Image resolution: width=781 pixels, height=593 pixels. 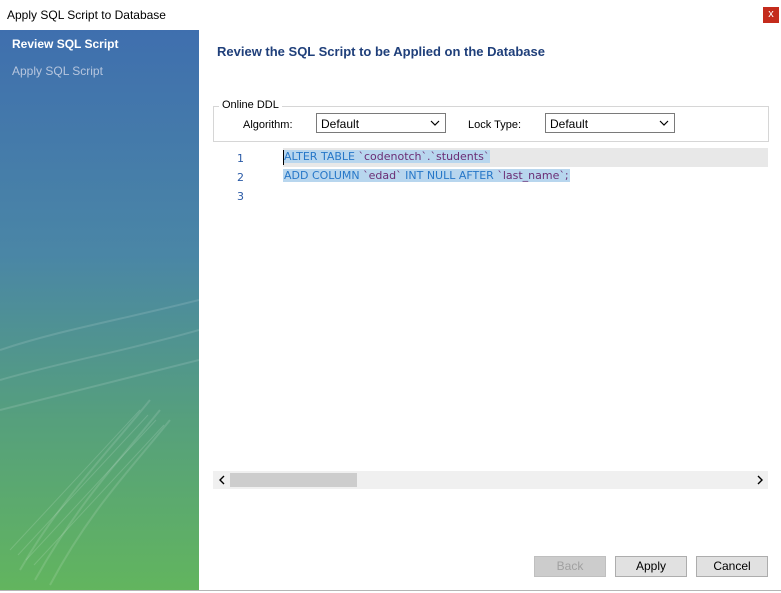 I want to click on scroll-right-icon, so click(x=760, y=480).